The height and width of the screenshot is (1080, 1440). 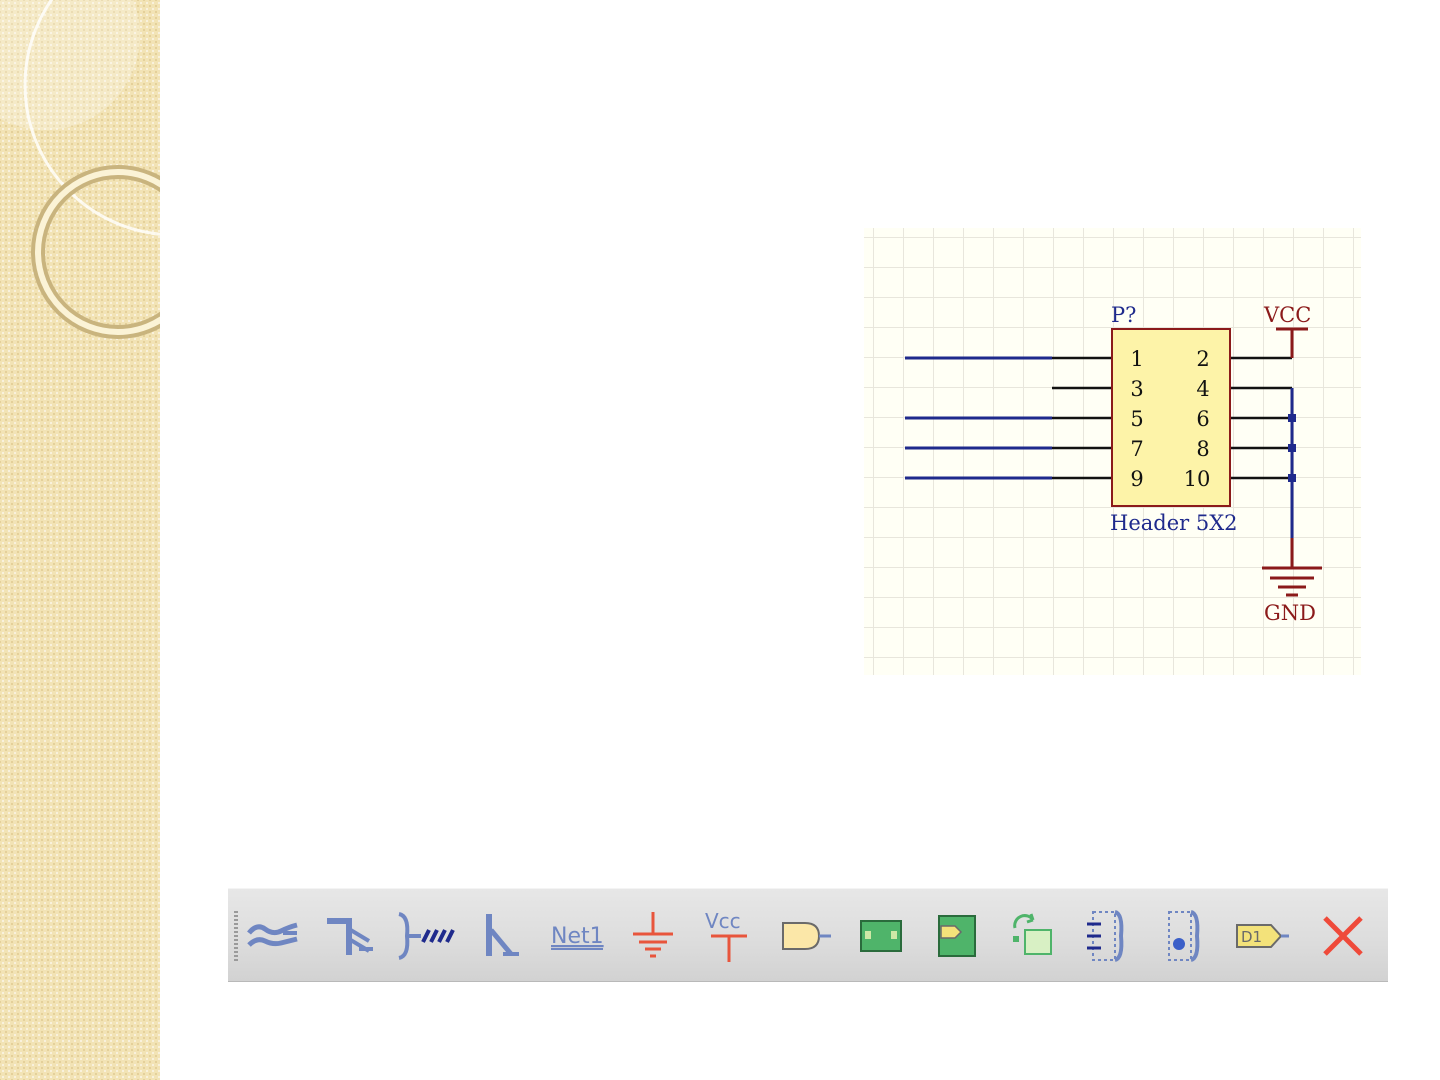 I want to click on place-wire-harness-button, so click(x=425, y=936).